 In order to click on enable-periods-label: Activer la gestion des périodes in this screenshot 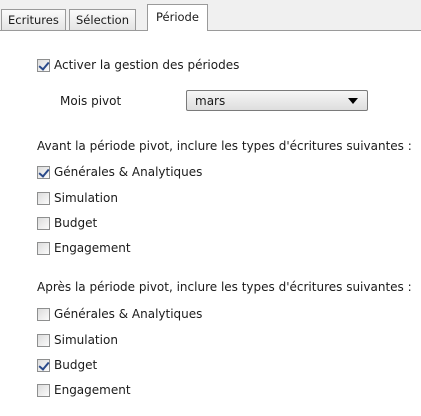, I will do `click(147, 65)`.